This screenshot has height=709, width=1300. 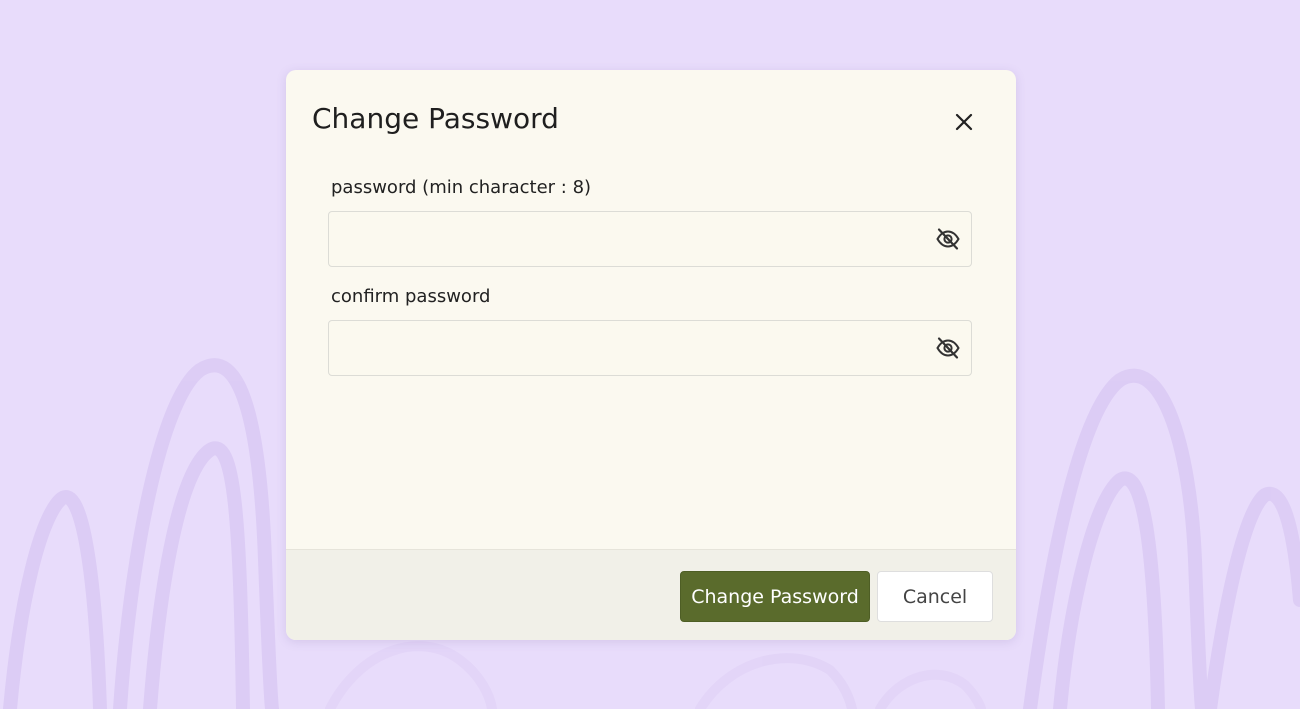 I want to click on confirm-password-input, so click(x=624, y=348).